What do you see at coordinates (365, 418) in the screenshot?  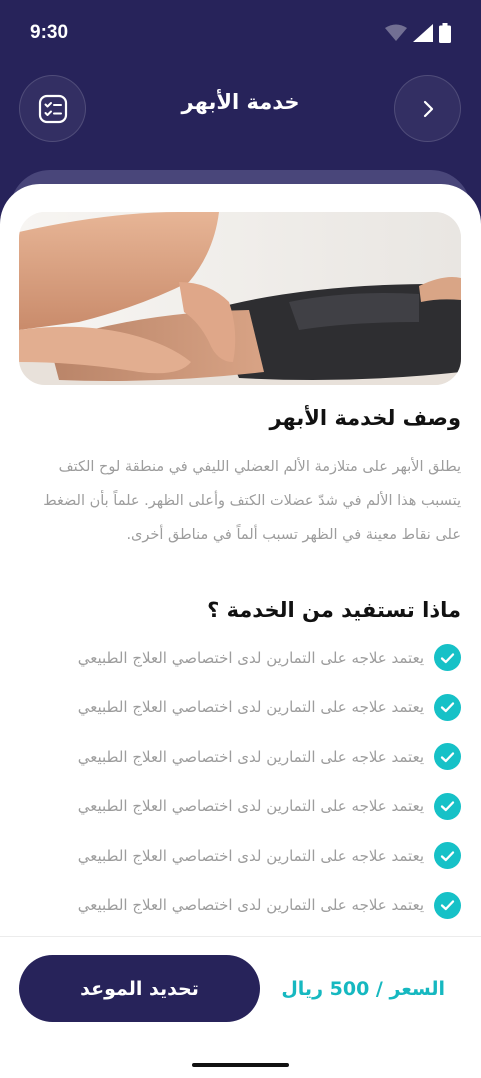 I see `description-title: وصف لخدمة الأبهر` at bounding box center [365, 418].